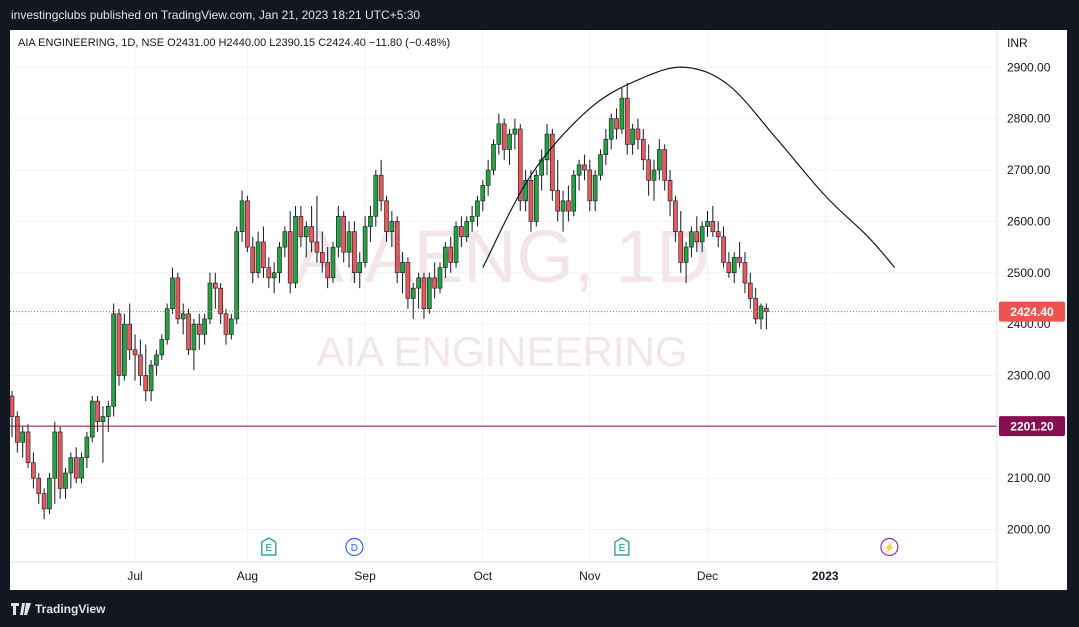 Image resolution: width=1079 pixels, height=627 pixels. What do you see at coordinates (354, 547) in the screenshot?
I see `dividend-event-icon: D` at bounding box center [354, 547].